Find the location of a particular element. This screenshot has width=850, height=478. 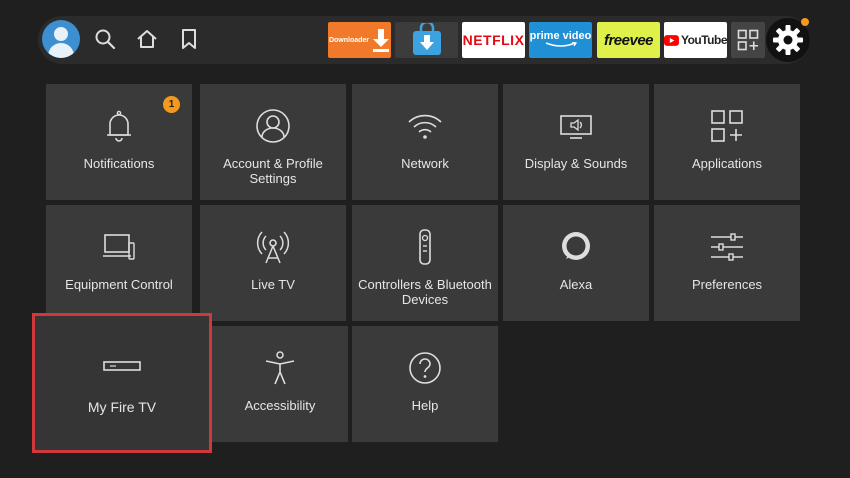

applications-tile: Applications is located at coordinates (727, 142).